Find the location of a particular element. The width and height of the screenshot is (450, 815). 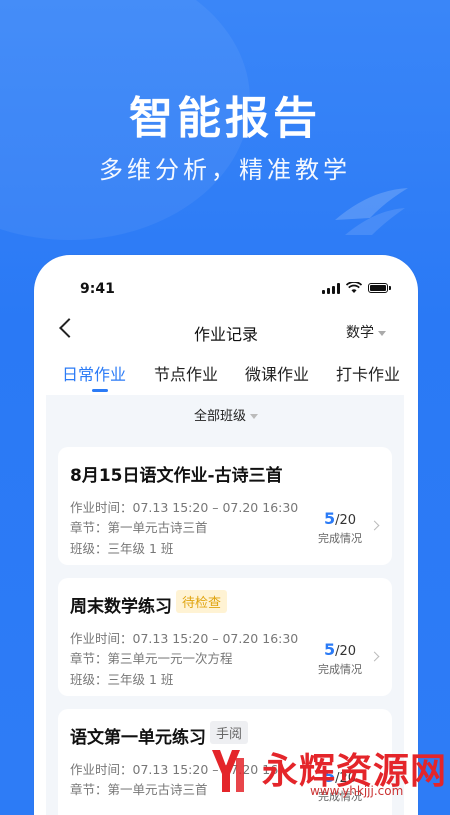

homework-tabs: 日常作业 节点作业 微课作业 打卡作业 is located at coordinates (226, 376).